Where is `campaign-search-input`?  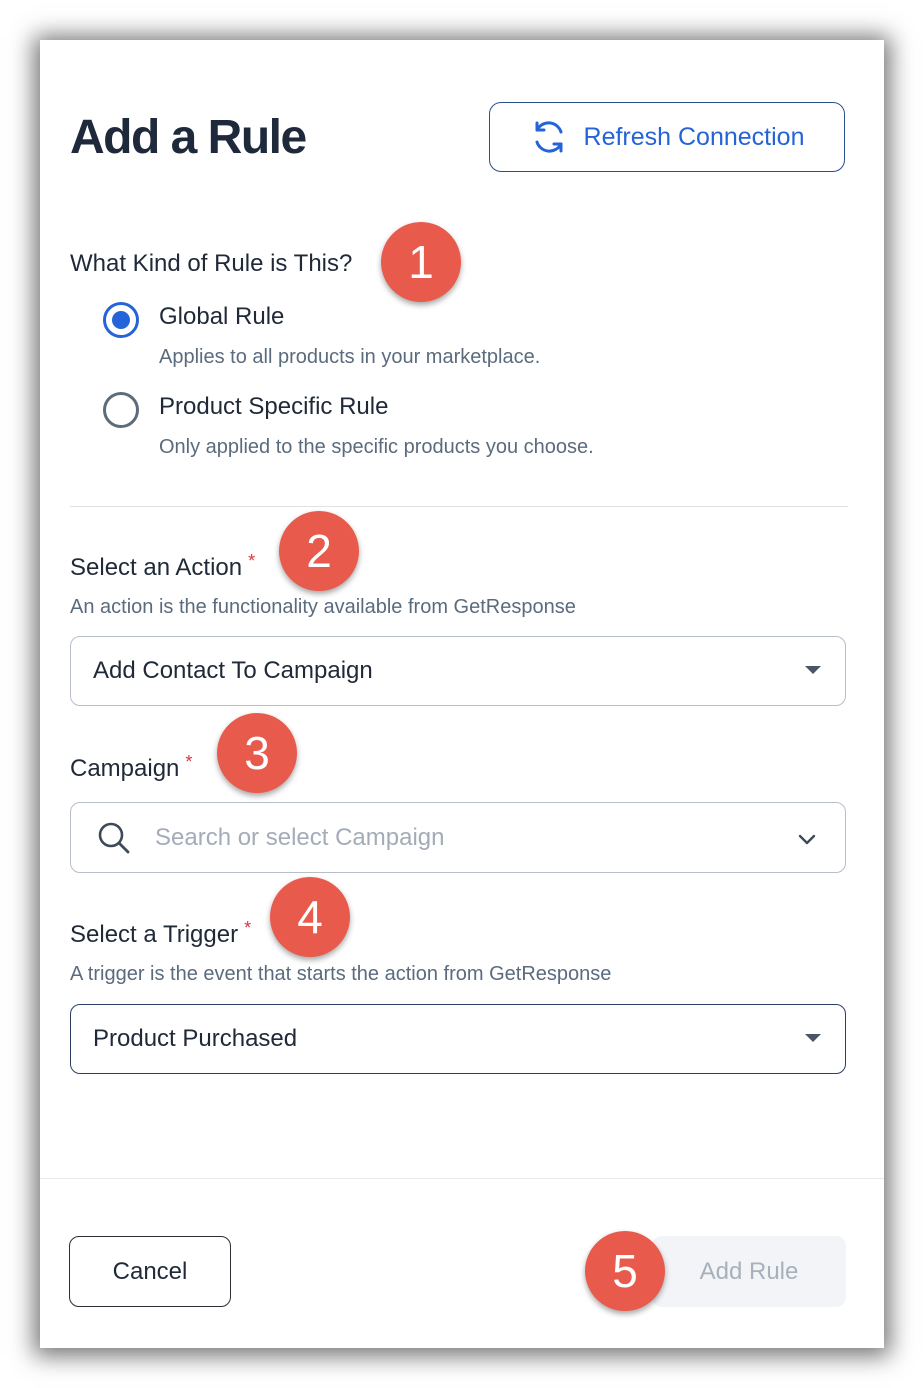 campaign-search-input is located at coordinates (435, 837).